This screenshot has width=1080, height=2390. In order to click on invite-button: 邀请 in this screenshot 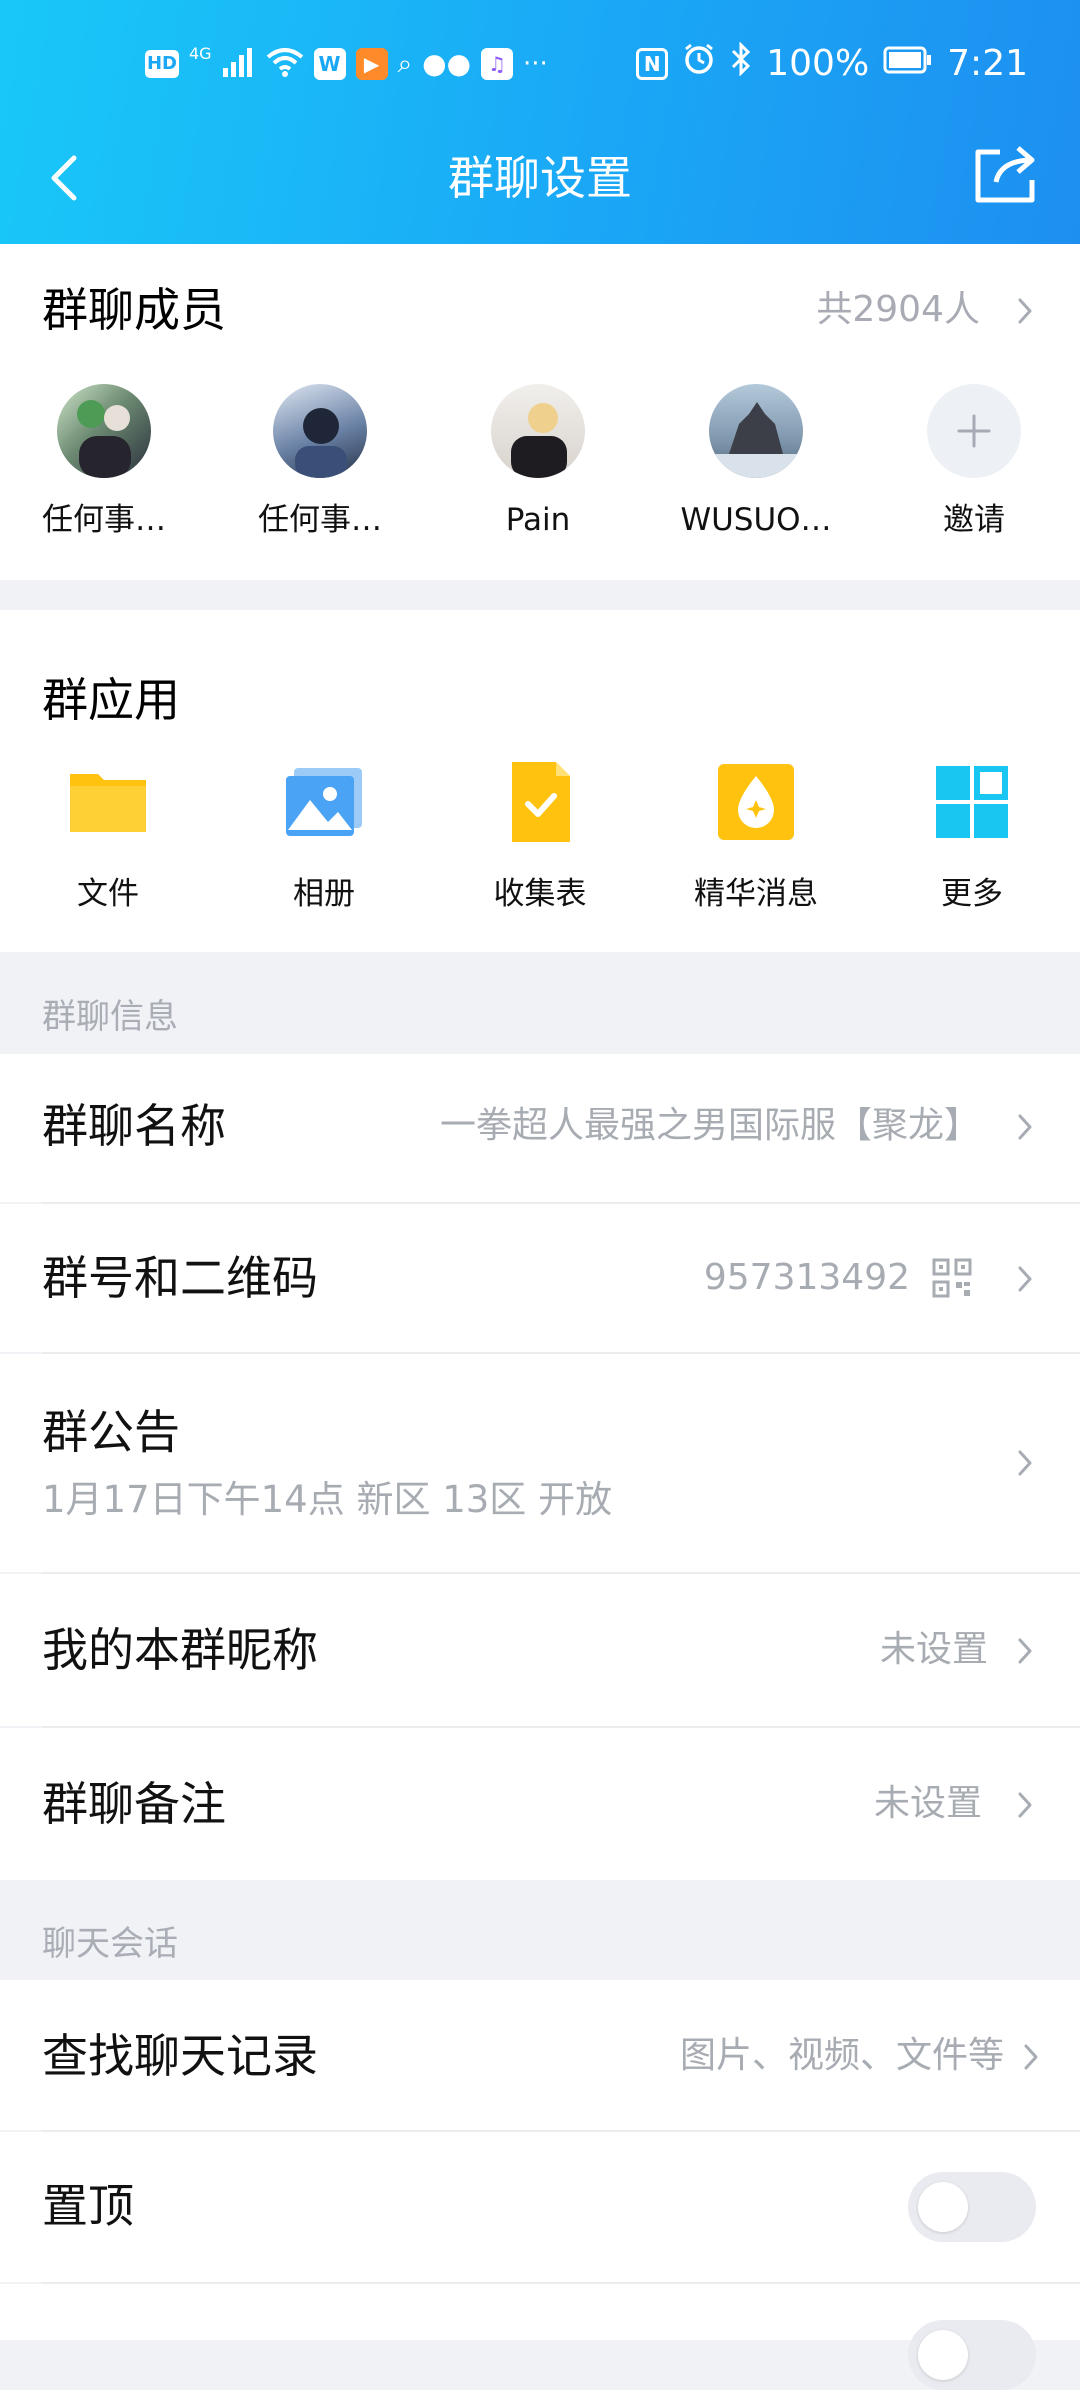, I will do `click(974, 462)`.